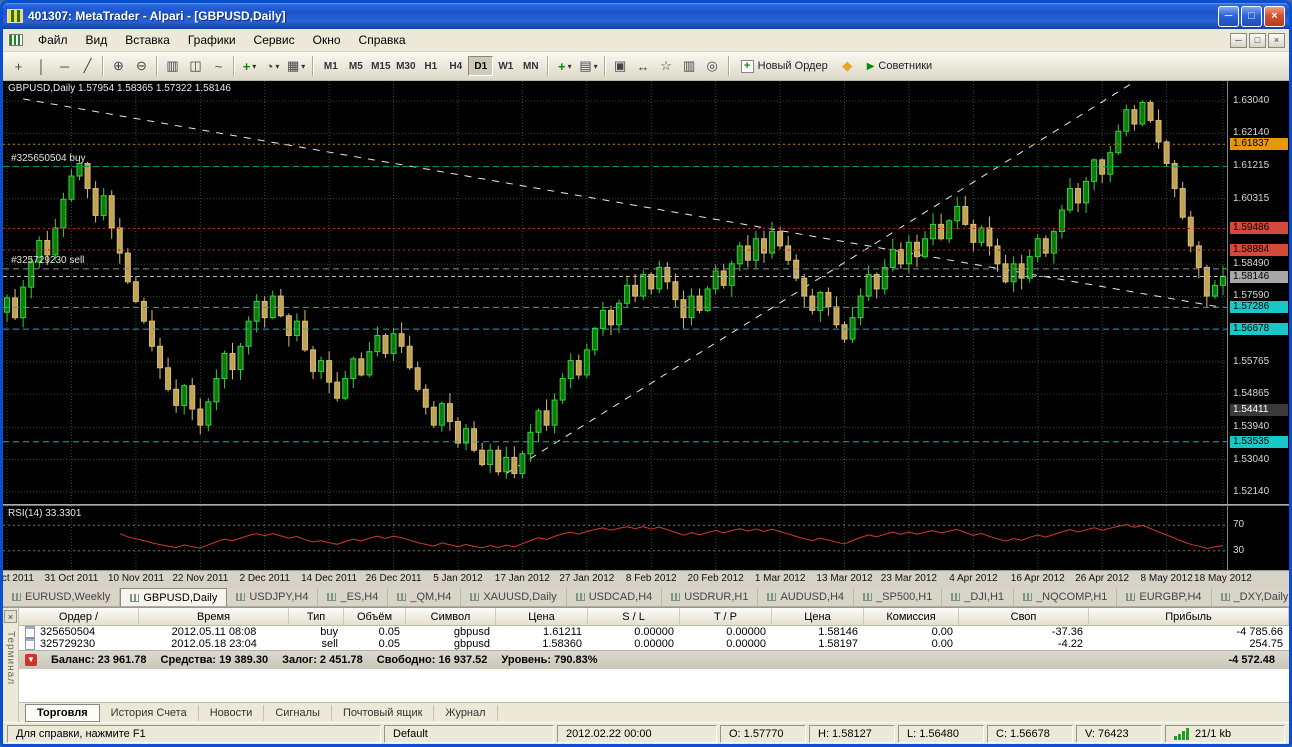 This screenshot has width=1292, height=747. Describe the element at coordinates (425, 597) in the screenshot. I see `chart-tab--qm-h4: _QM,H4` at that location.